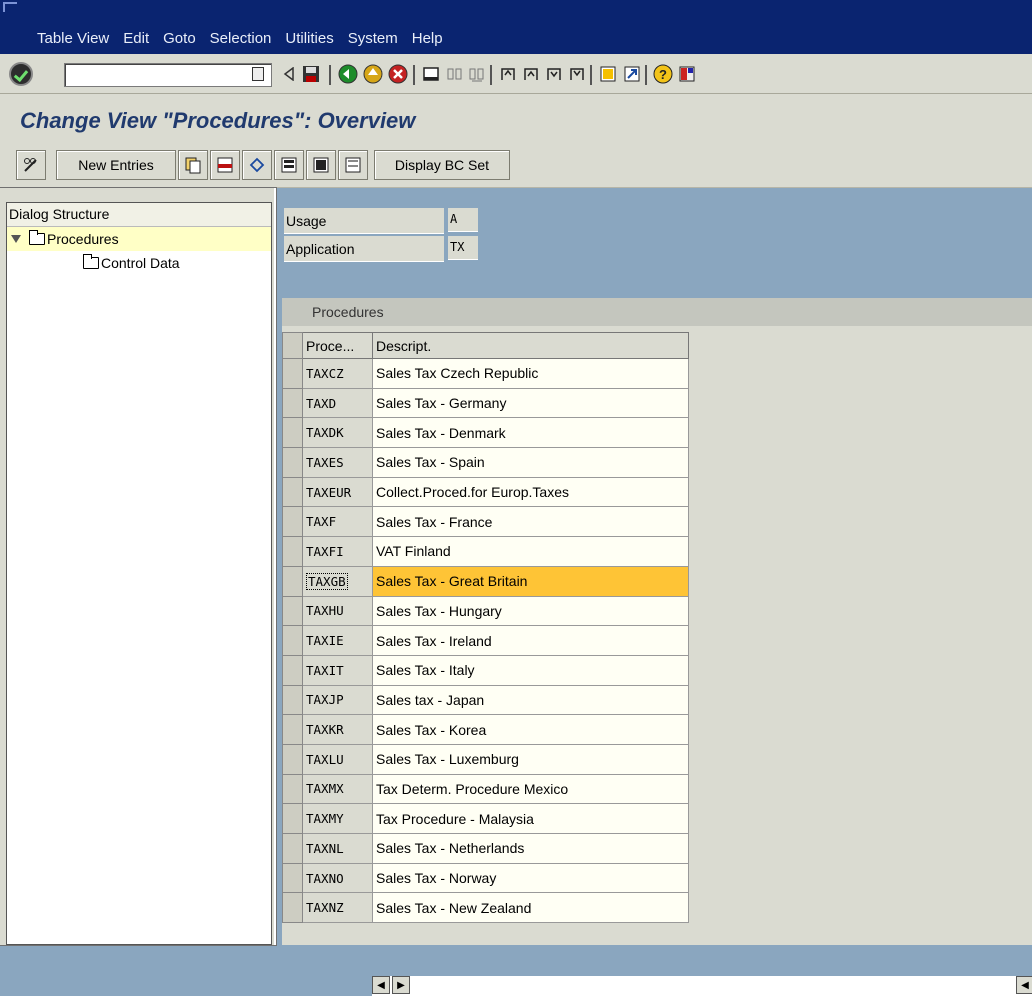 The height and width of the screenshot is (996, 1032). I want to click on find-next-icon, so click(477, 74).